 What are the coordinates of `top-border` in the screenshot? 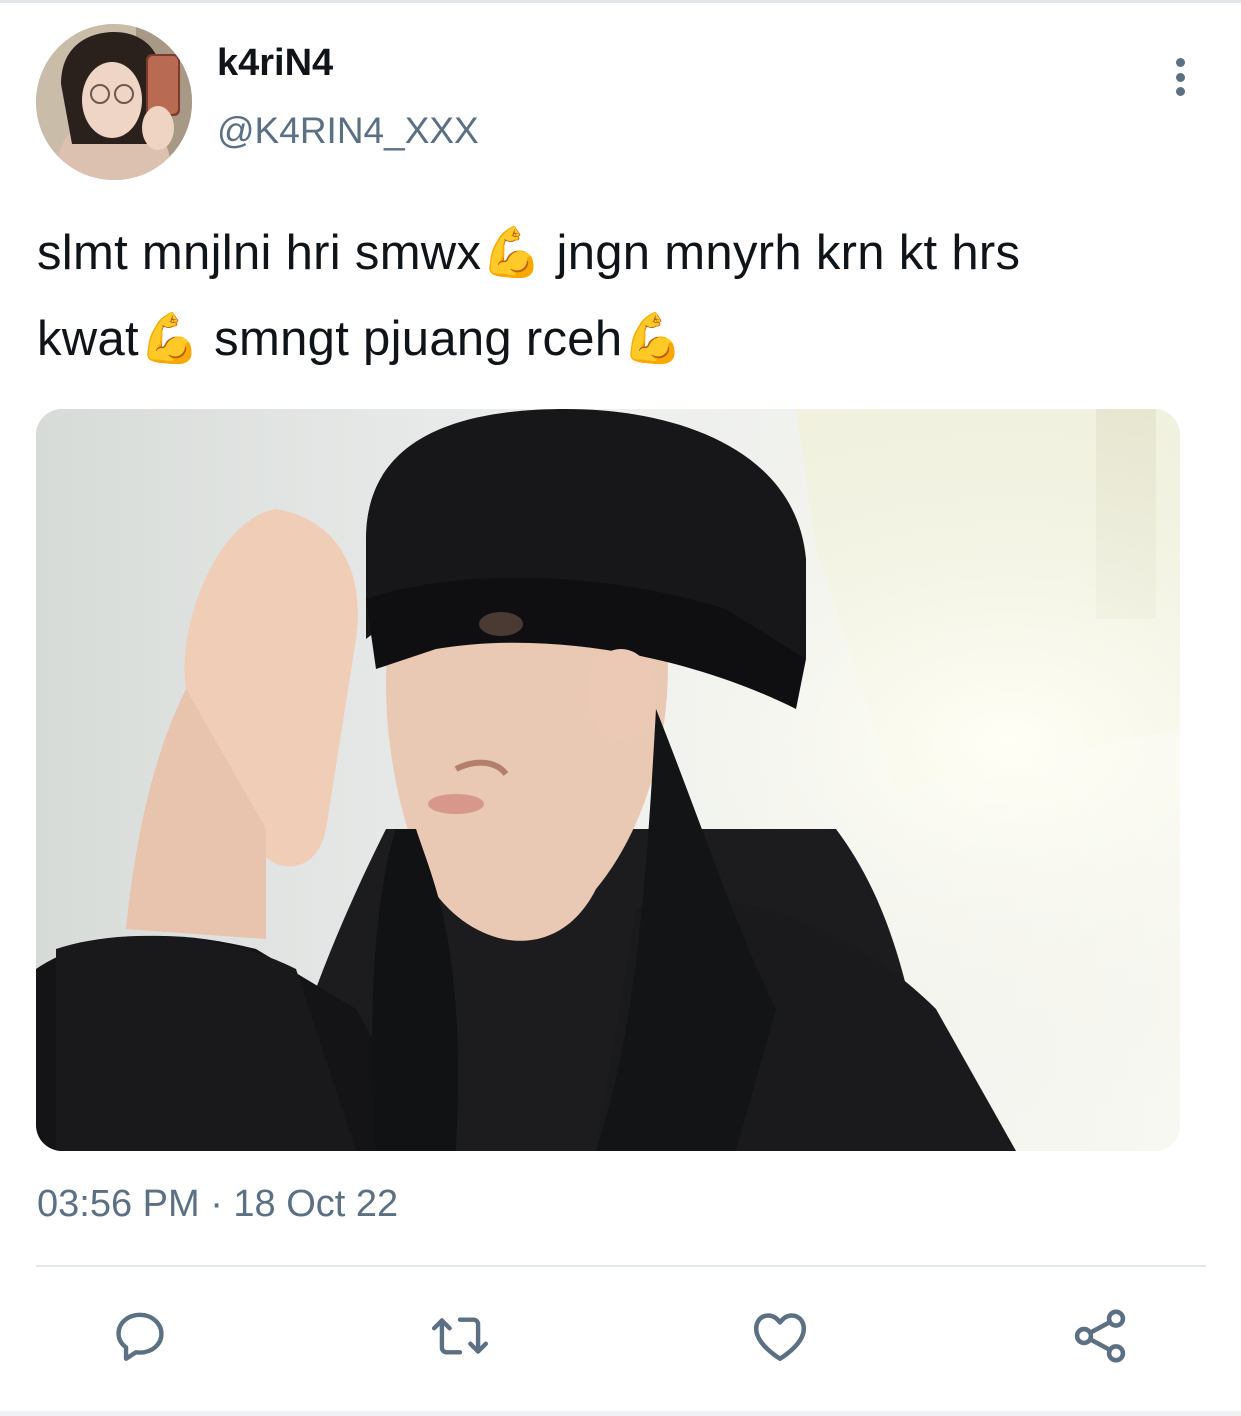 It's located at (620, 1).